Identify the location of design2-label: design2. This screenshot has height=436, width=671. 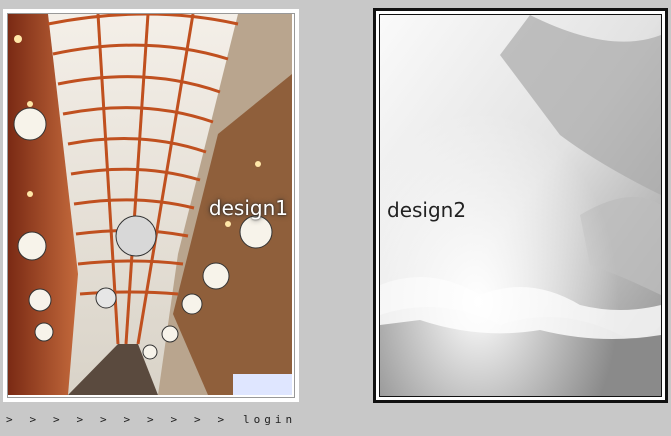
(427, 210).